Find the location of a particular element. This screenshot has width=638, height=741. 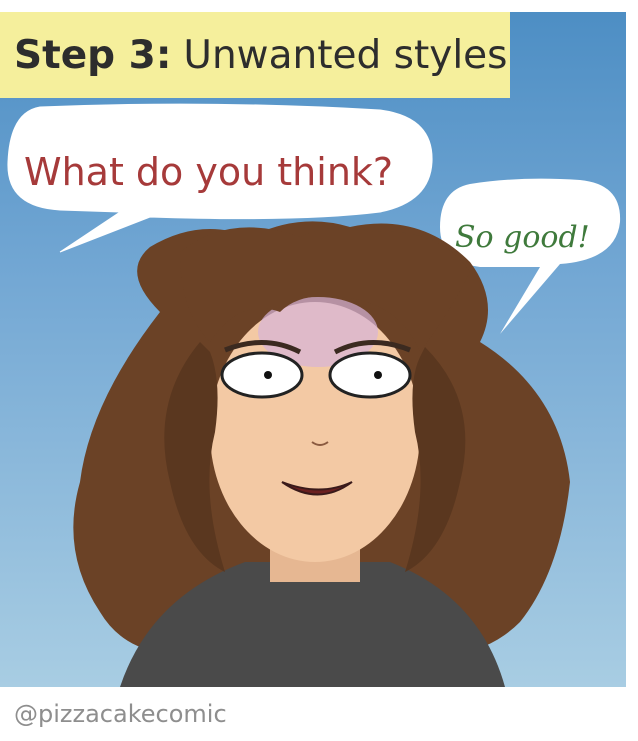

caption-box: Step 3: Unwanted styles is located at coordinates (255, 55).